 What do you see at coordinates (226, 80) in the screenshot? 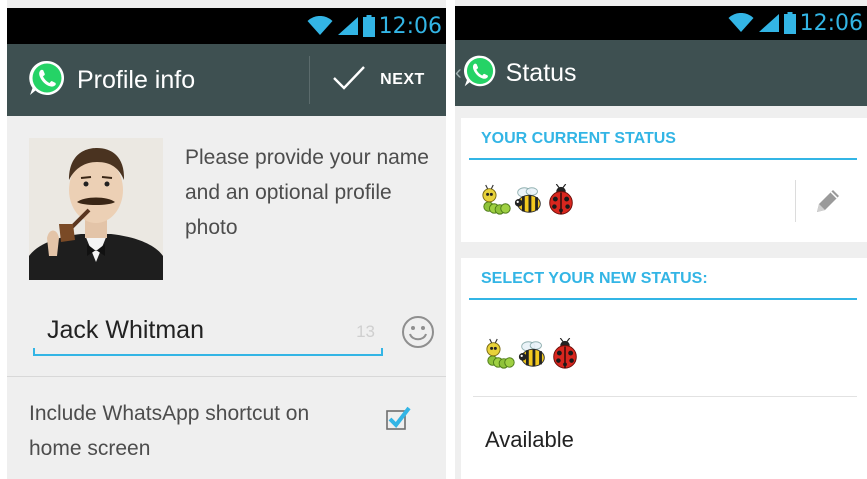
I see `action-bar: Profile info NEXT` at bounding box center [226, 80].